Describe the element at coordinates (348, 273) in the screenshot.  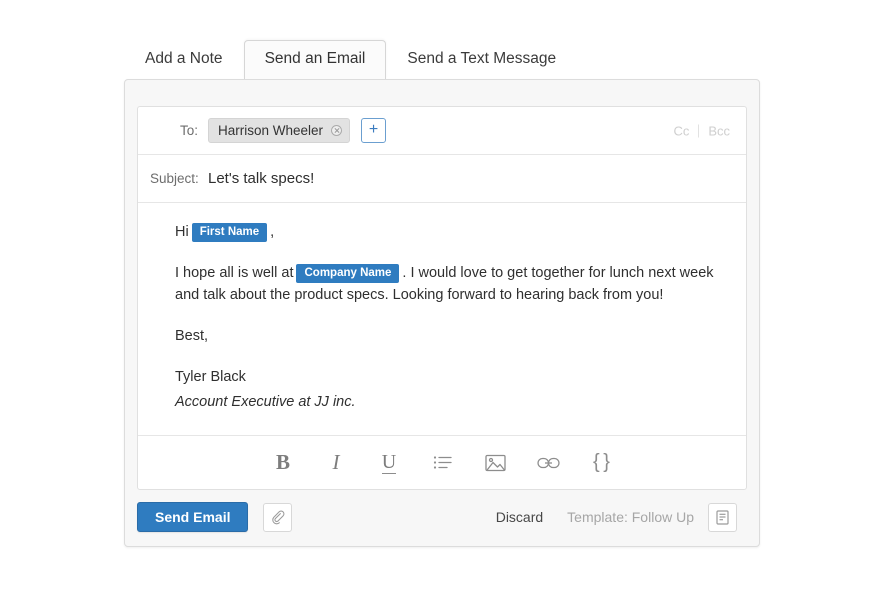
I see `merge-token-company-name: Company Name` at that location.